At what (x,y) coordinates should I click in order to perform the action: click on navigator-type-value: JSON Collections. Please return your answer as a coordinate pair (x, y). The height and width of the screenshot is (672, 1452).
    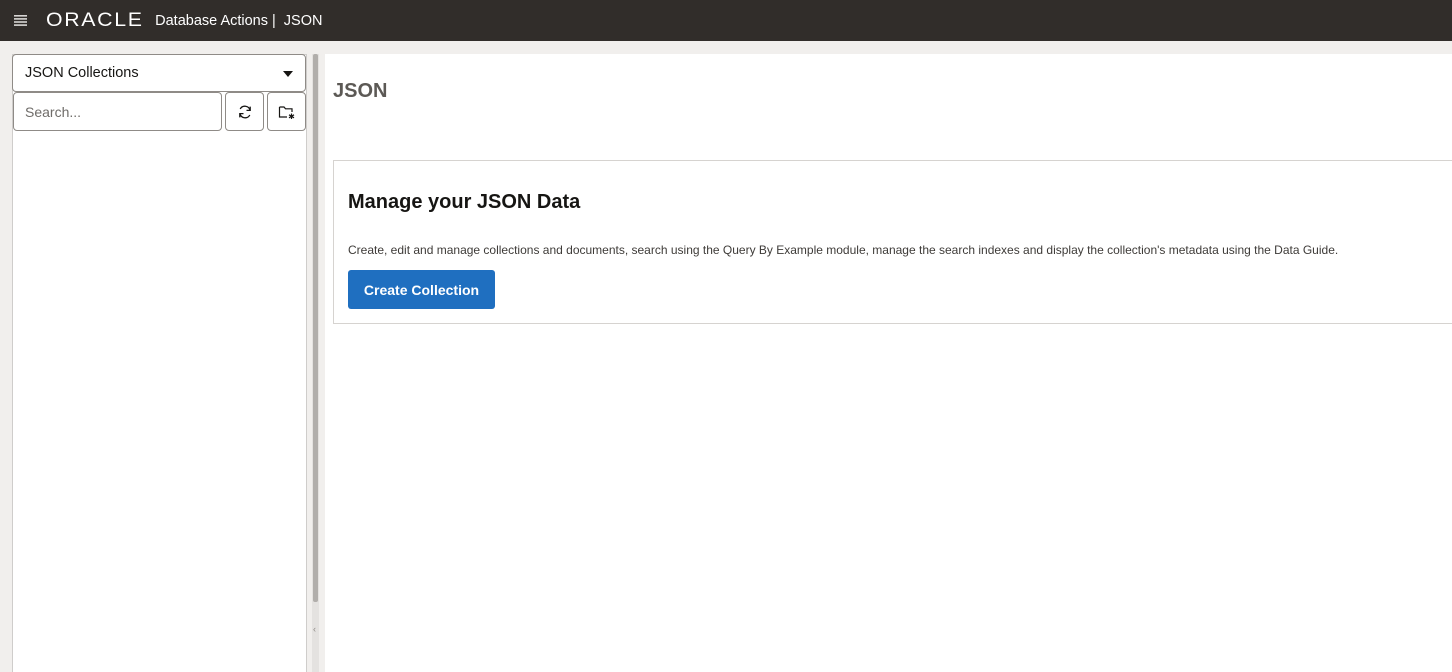
    Looking at the image, I should click on (82, 73).